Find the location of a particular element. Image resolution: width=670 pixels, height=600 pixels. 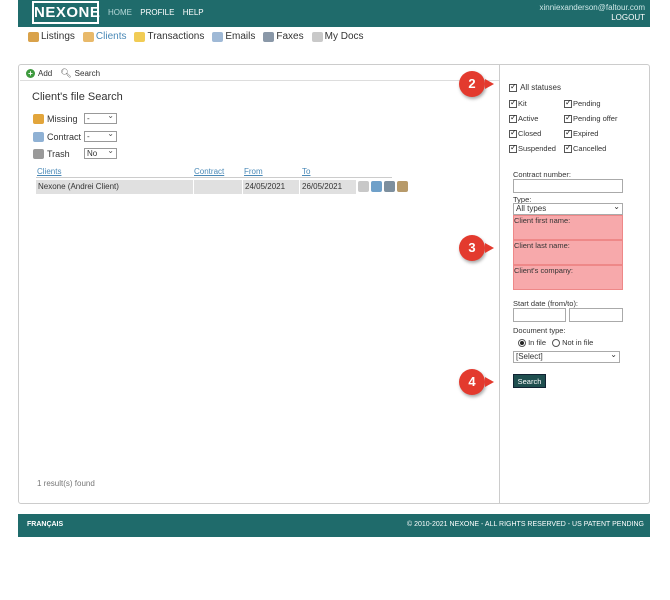

not-in-file-label: Not in file is located at coordinates (578, 342).